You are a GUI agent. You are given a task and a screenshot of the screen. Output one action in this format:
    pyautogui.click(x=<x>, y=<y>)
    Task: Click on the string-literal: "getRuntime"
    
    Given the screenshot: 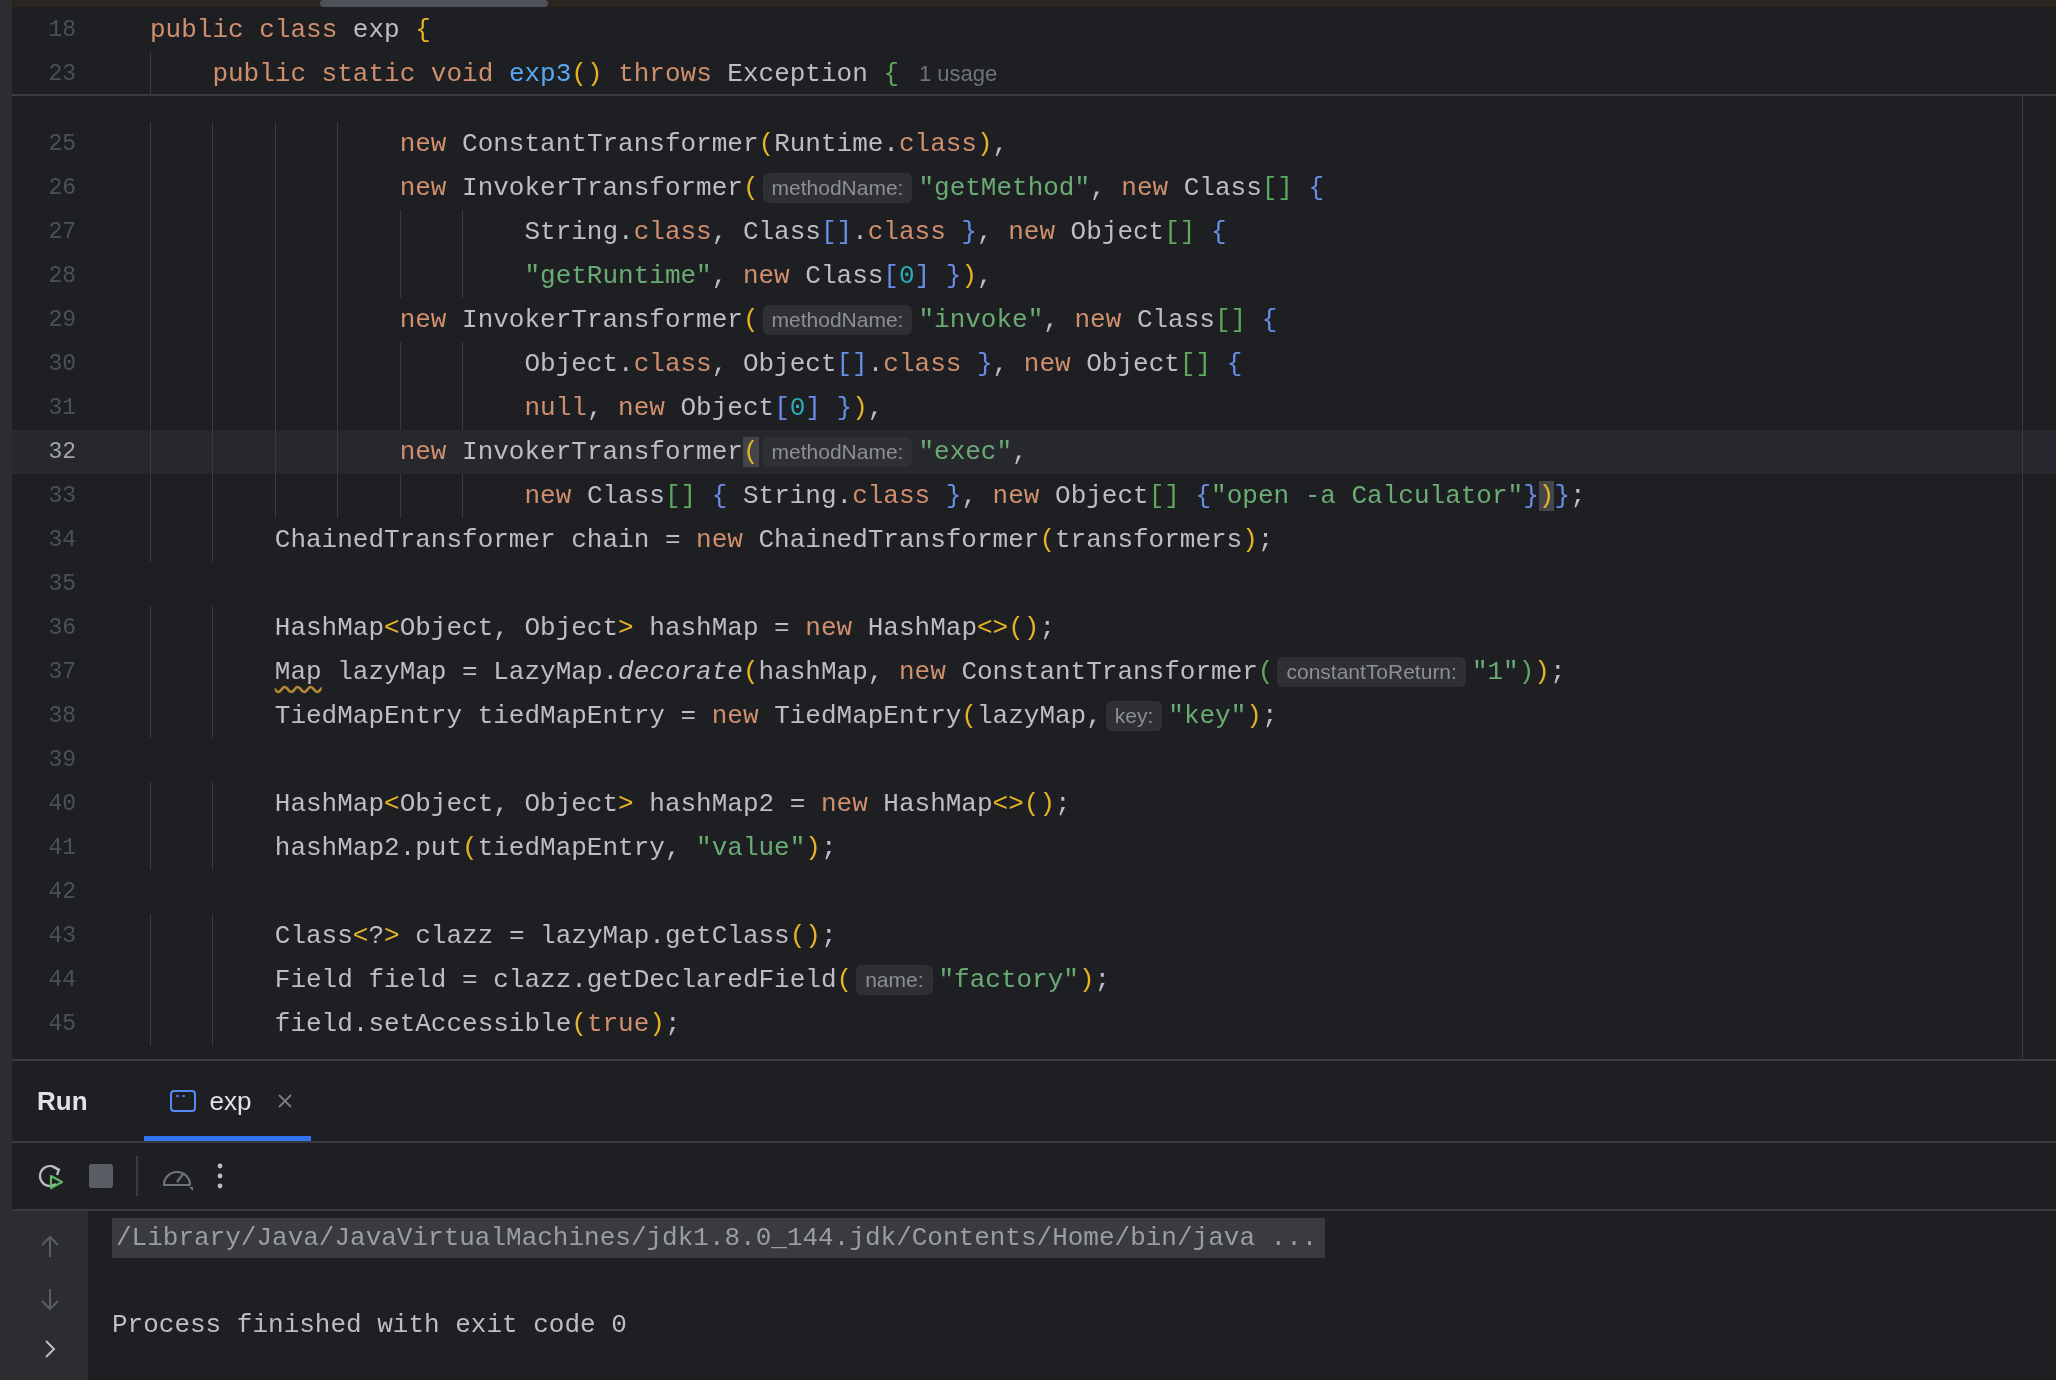 What is the action you would take?
    pyautogui.click(x=618, y=276)
    